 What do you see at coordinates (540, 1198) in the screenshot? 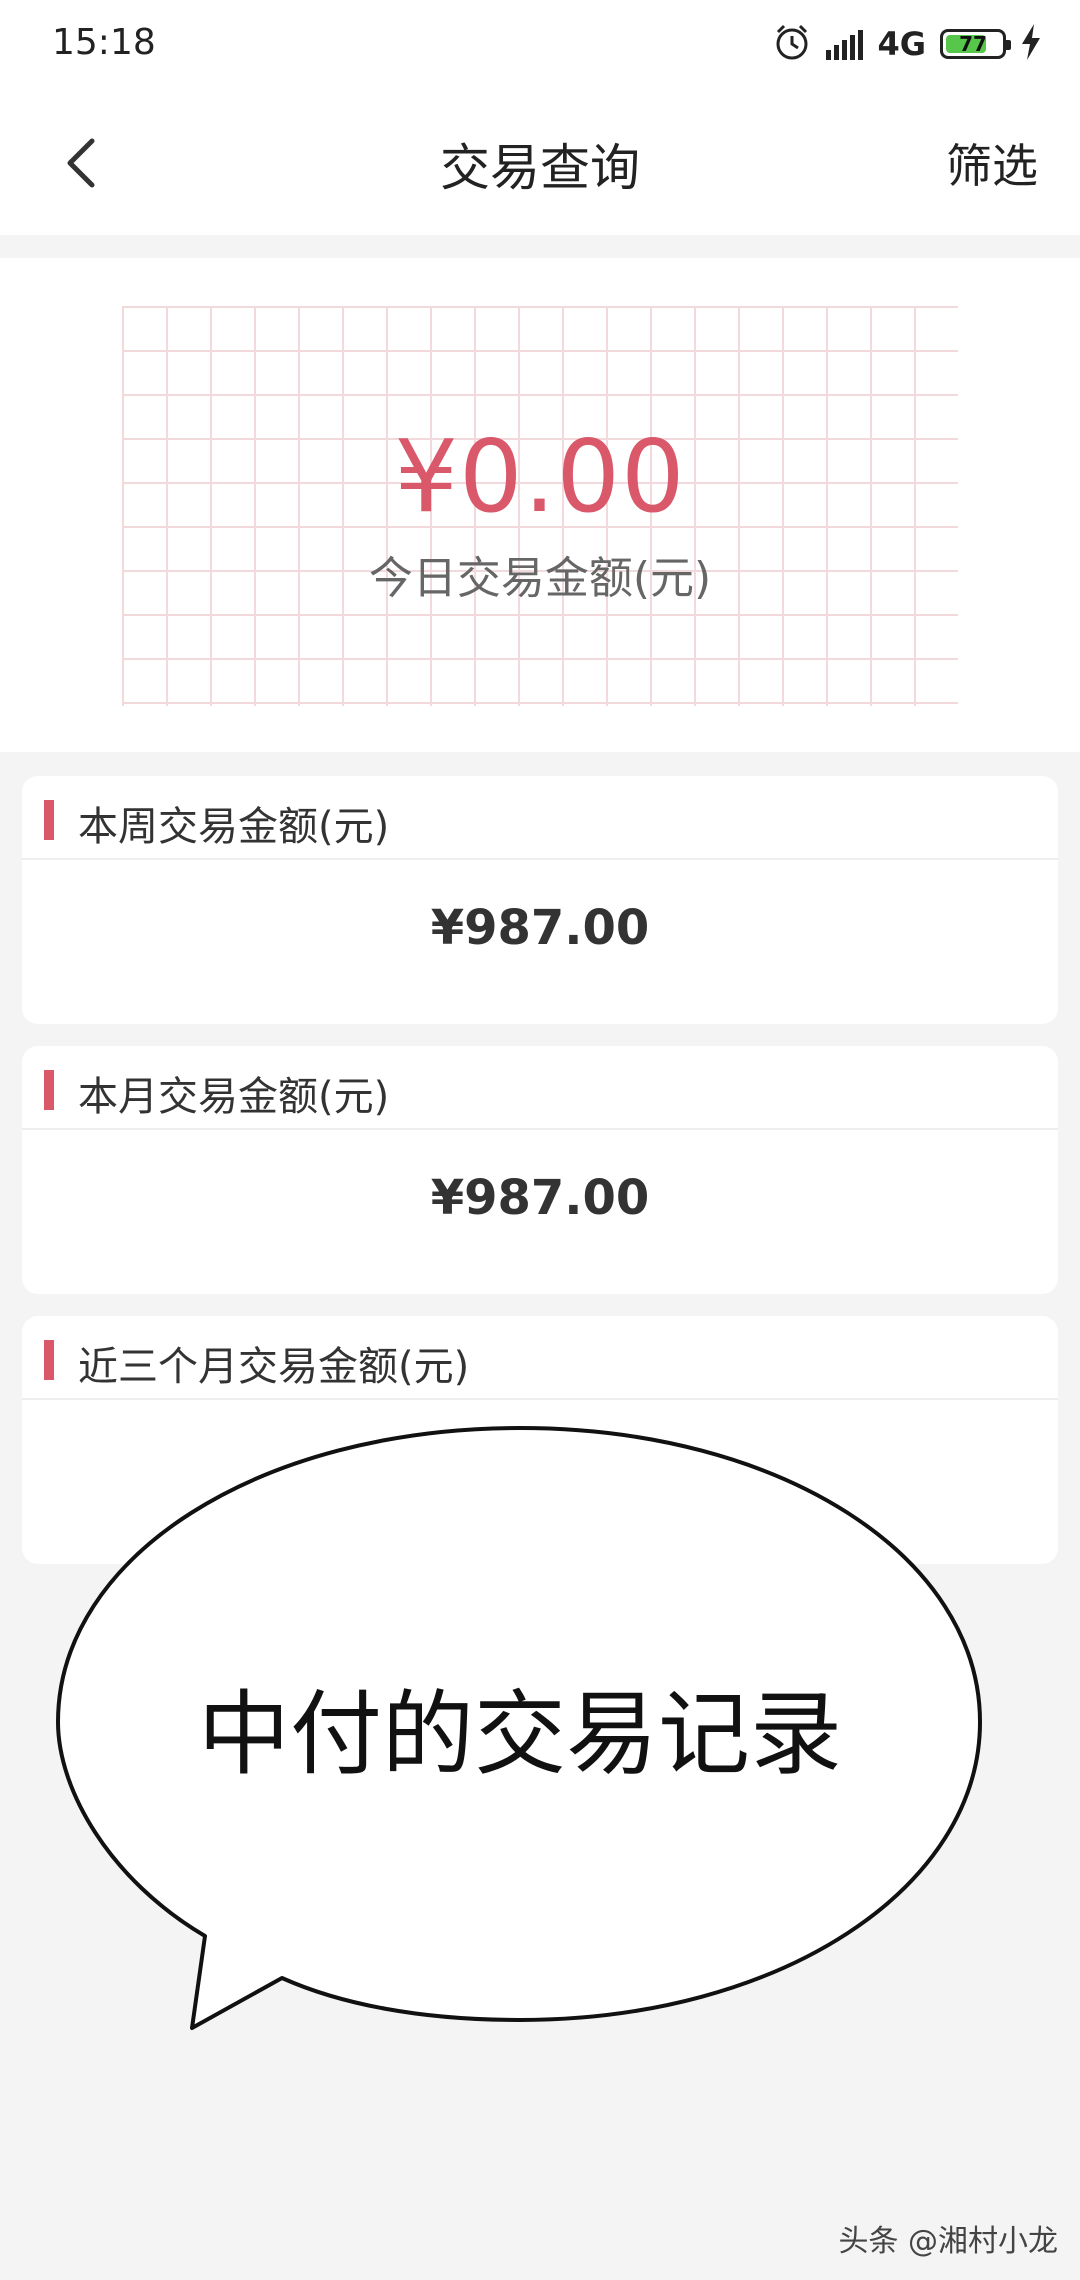
I see `month-amount: ¥987.00` at bounding box center [540, 1198].